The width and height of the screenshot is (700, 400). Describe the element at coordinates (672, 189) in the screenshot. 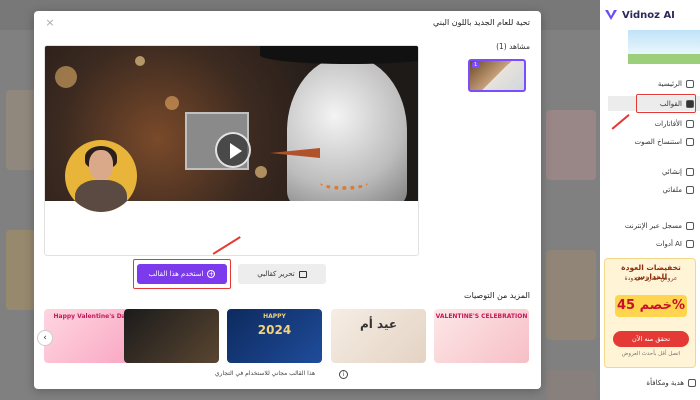

I see `sidebar-item-label: ملفاتي` at that location.